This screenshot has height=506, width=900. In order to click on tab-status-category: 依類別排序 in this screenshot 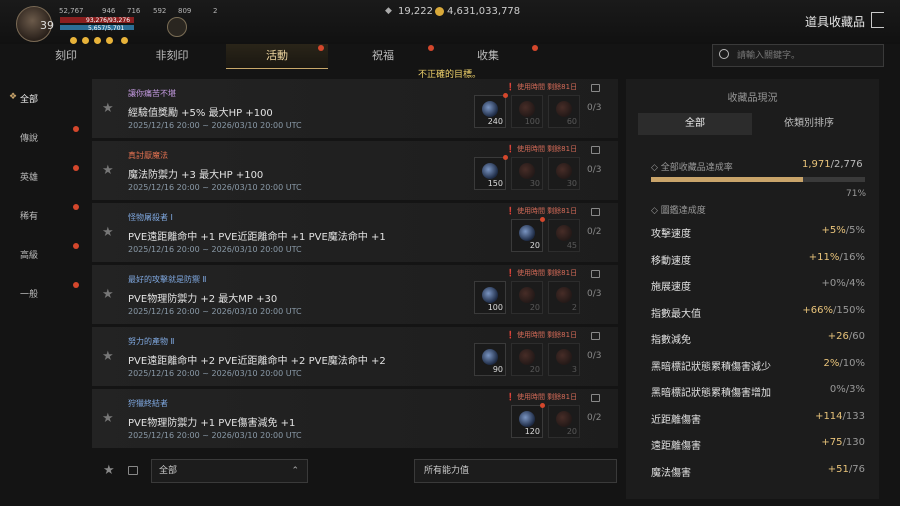, I will do `click(809, 124)`.